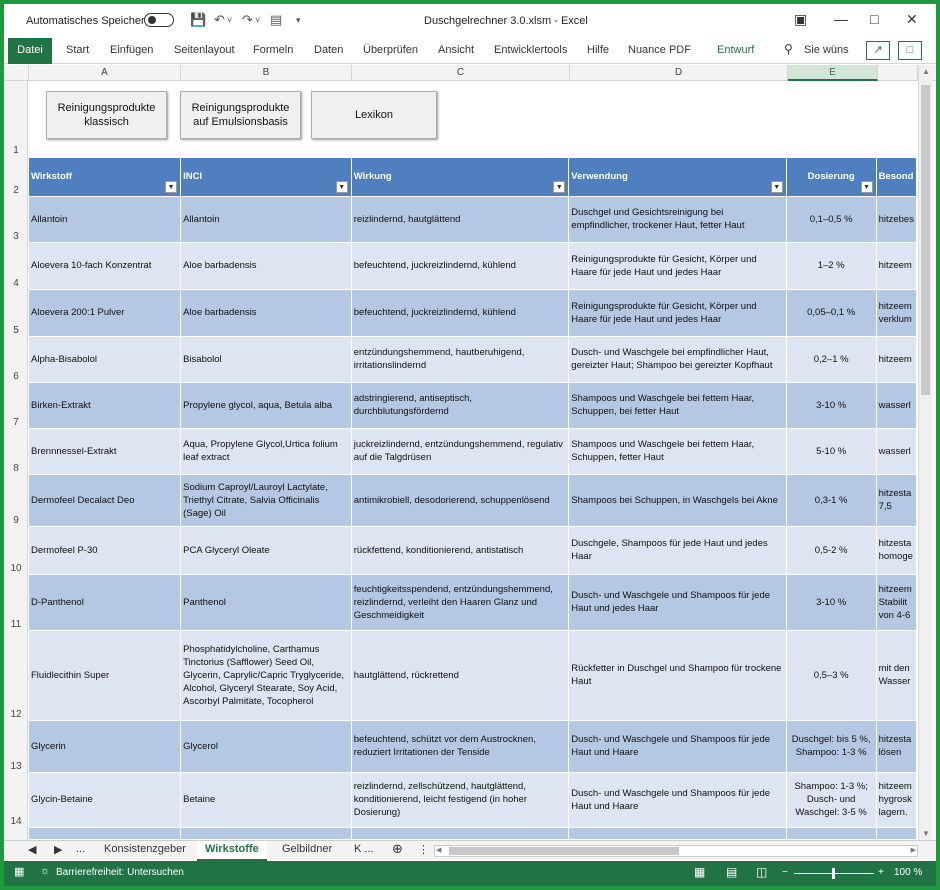  What do you see at coordinates (831, 313) in the screenshot?
I see `cell-dosierung: 0,05–0,1 %` at bounding box center [831, 313].